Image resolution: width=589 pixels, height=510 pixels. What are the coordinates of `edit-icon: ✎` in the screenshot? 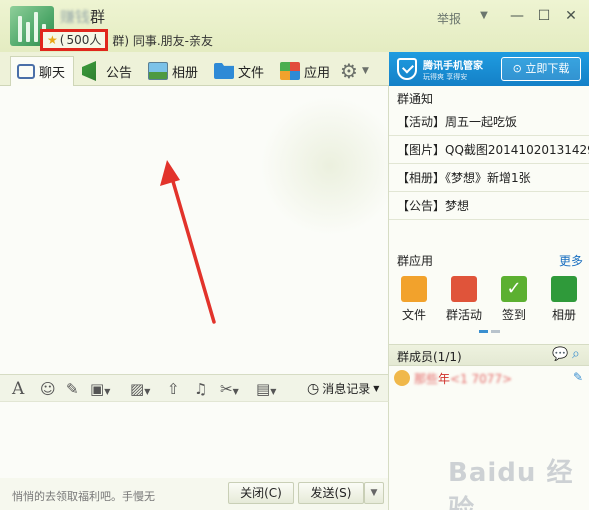 It's located at (578, 377).